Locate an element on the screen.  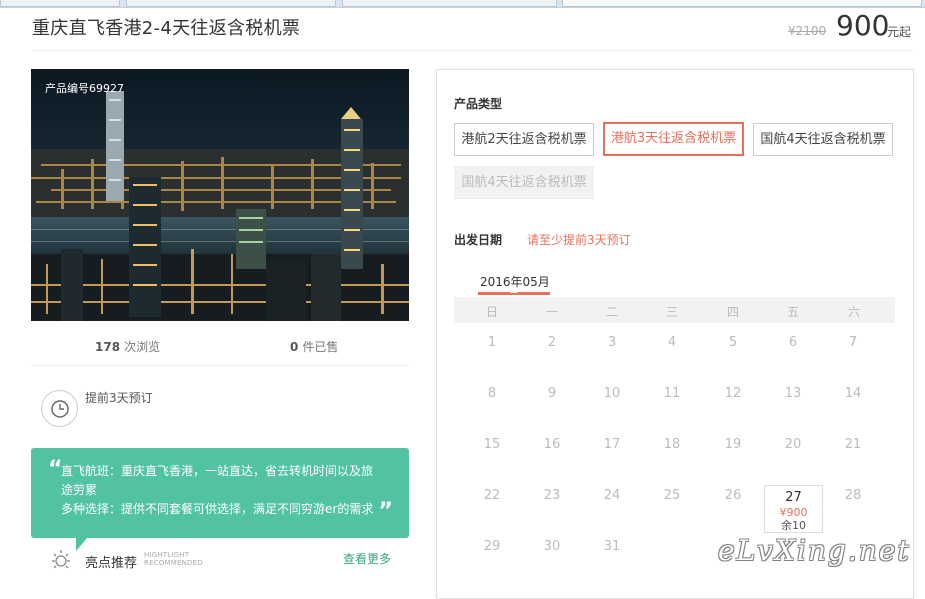
calendar-month-tab: 2016年05月 is located at coordinates (515, 281).